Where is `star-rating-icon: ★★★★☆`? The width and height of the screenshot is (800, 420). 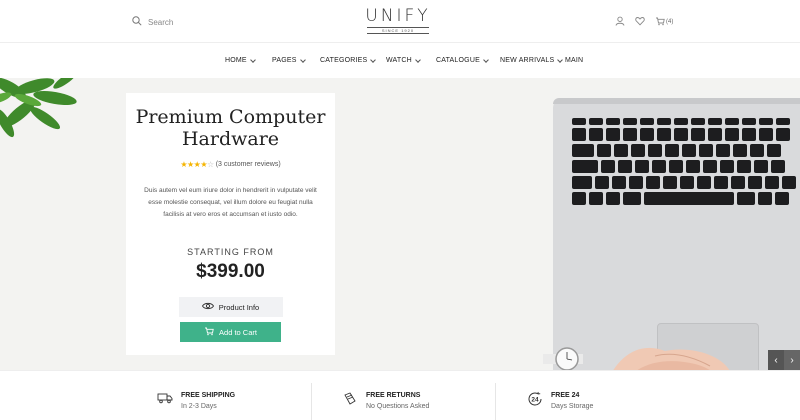
star-rating-icon: ★★★★☆ is located at coordinates (197, 164).